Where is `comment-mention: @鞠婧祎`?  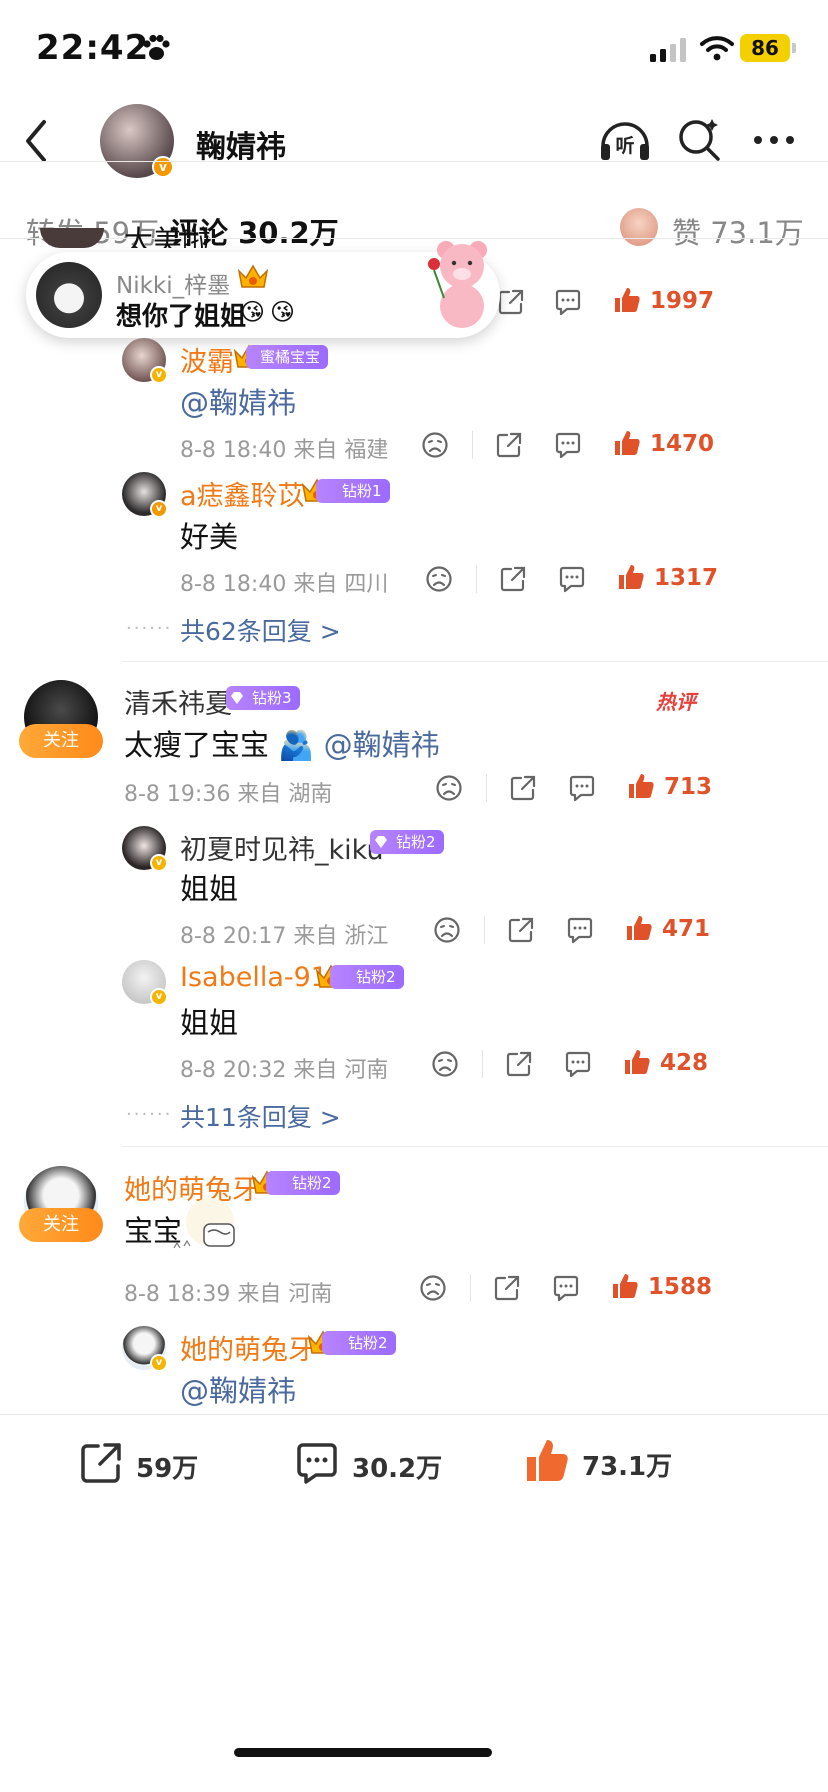
comment-mention: @鞠婧祎 is located at coordinates (382, 745).